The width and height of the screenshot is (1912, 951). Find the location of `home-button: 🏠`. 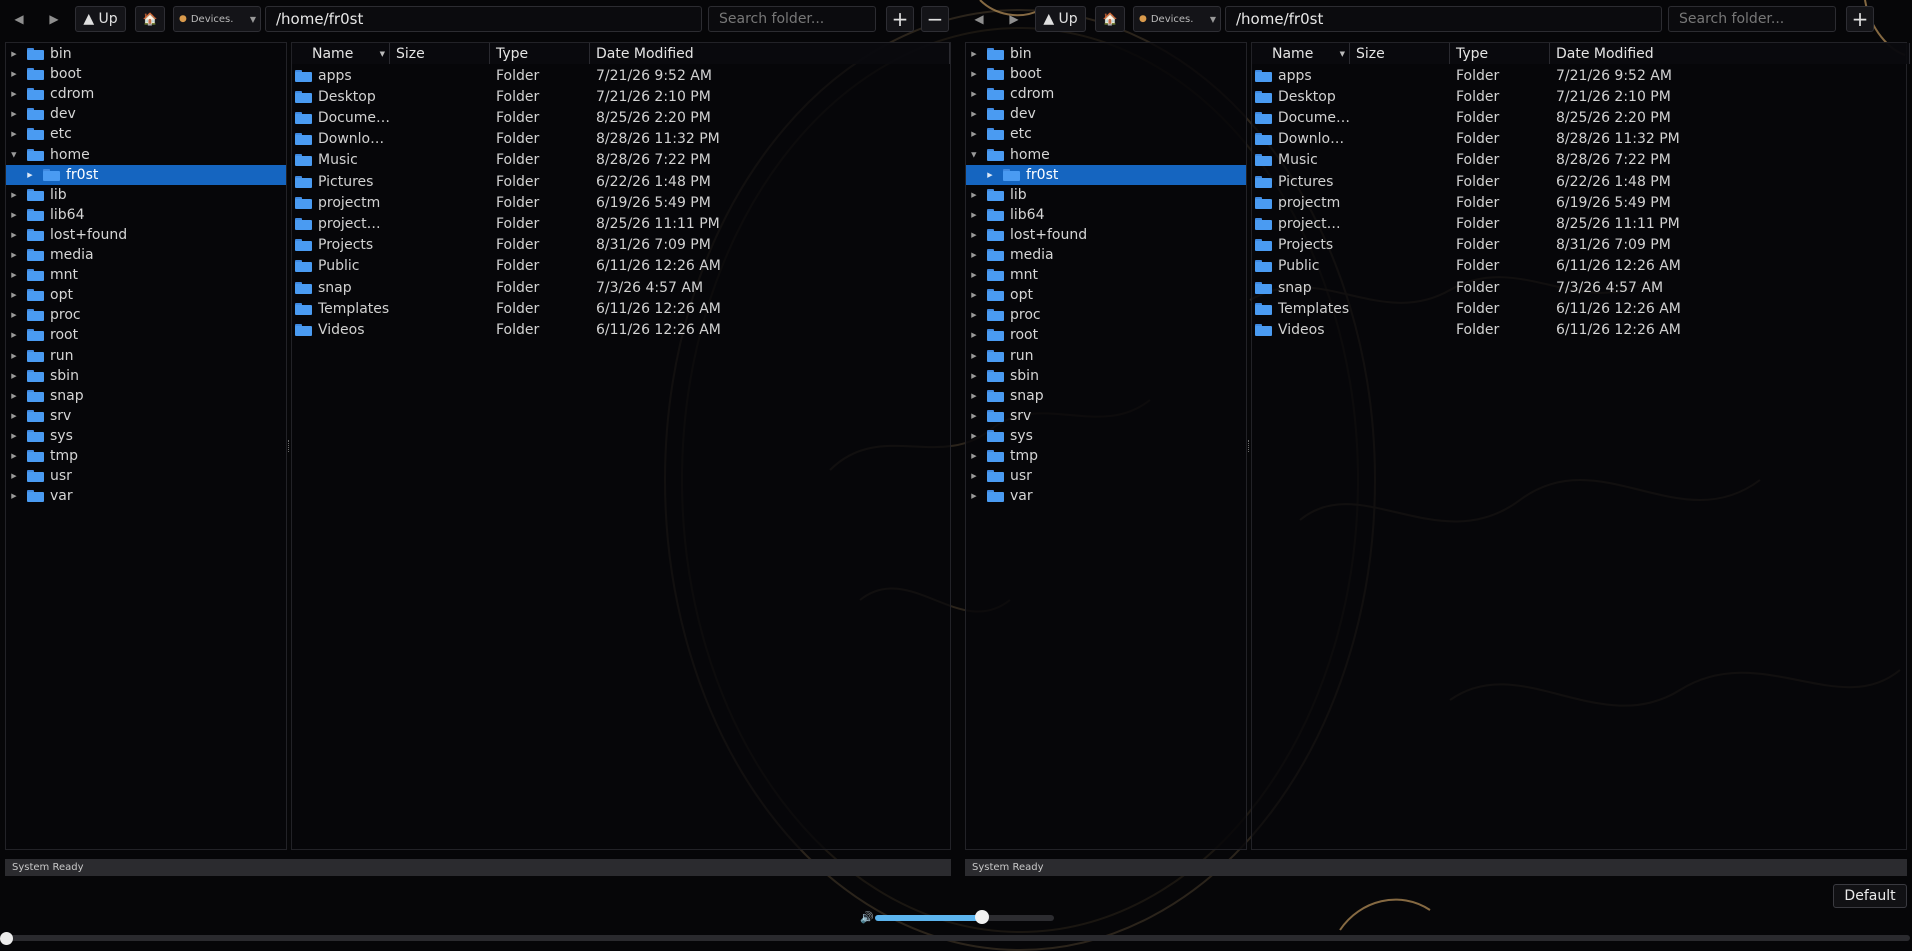

home-button: 🏠 is located at coordinates (150, 19).